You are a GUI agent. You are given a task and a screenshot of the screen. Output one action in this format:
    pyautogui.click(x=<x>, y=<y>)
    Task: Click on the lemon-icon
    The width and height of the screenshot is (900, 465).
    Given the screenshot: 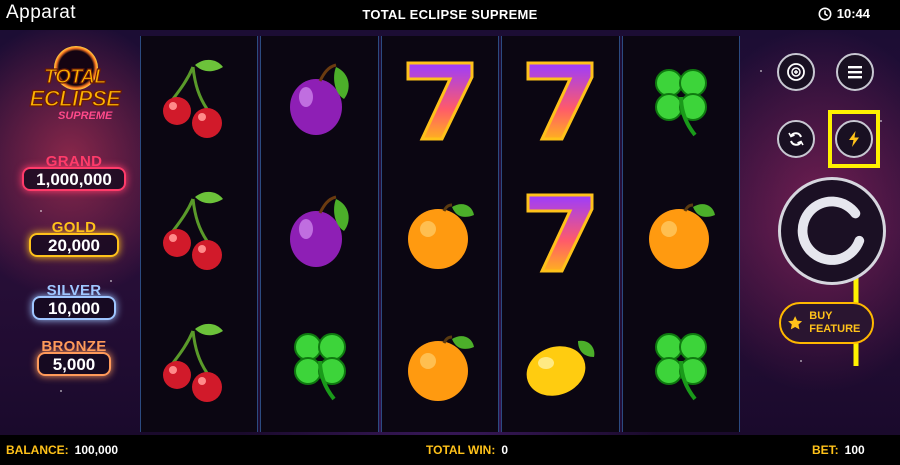 What is the action you would take?
    pyautogui.click(x=561, y=368)
    